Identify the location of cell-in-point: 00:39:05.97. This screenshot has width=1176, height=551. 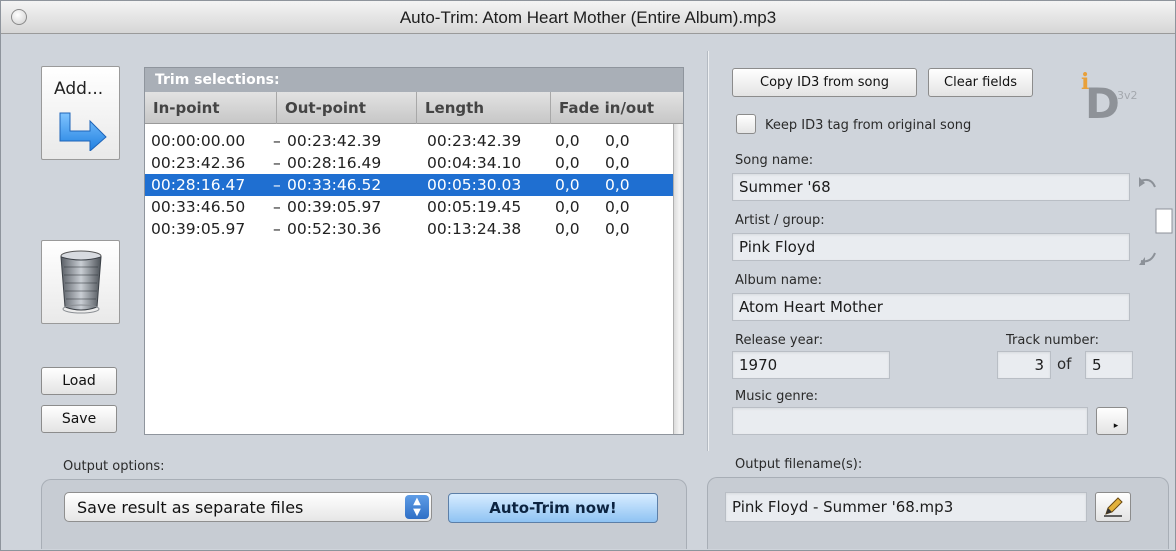
(198, 229).